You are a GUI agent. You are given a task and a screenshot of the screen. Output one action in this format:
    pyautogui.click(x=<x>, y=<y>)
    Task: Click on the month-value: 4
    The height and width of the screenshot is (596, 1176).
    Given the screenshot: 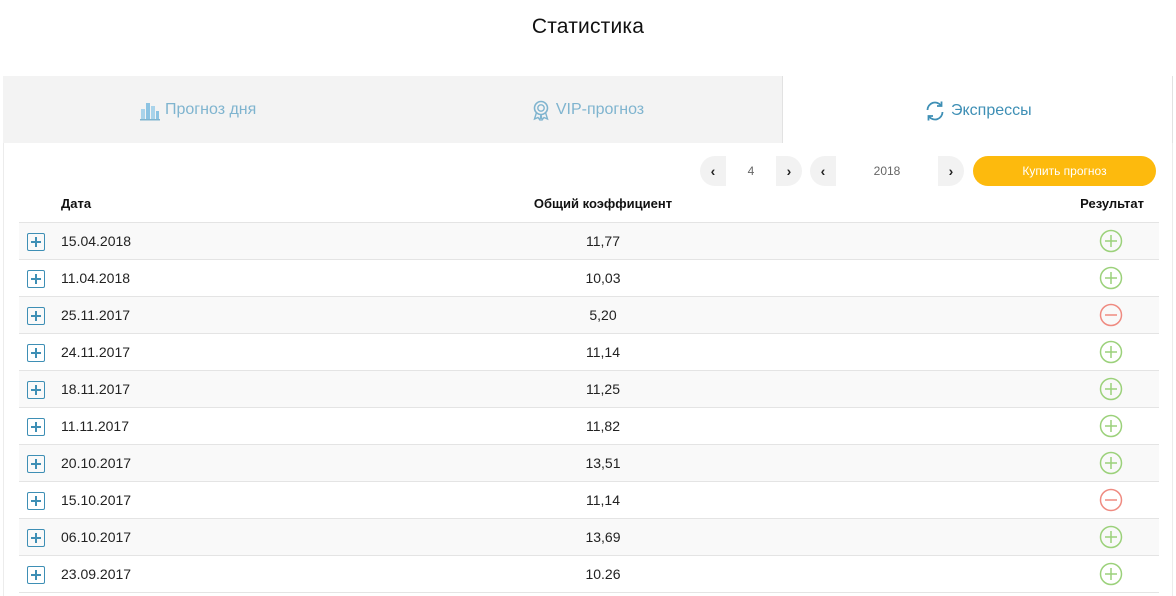 What is the action you would take?
    pyautogui.click(x=751, y=171)
    